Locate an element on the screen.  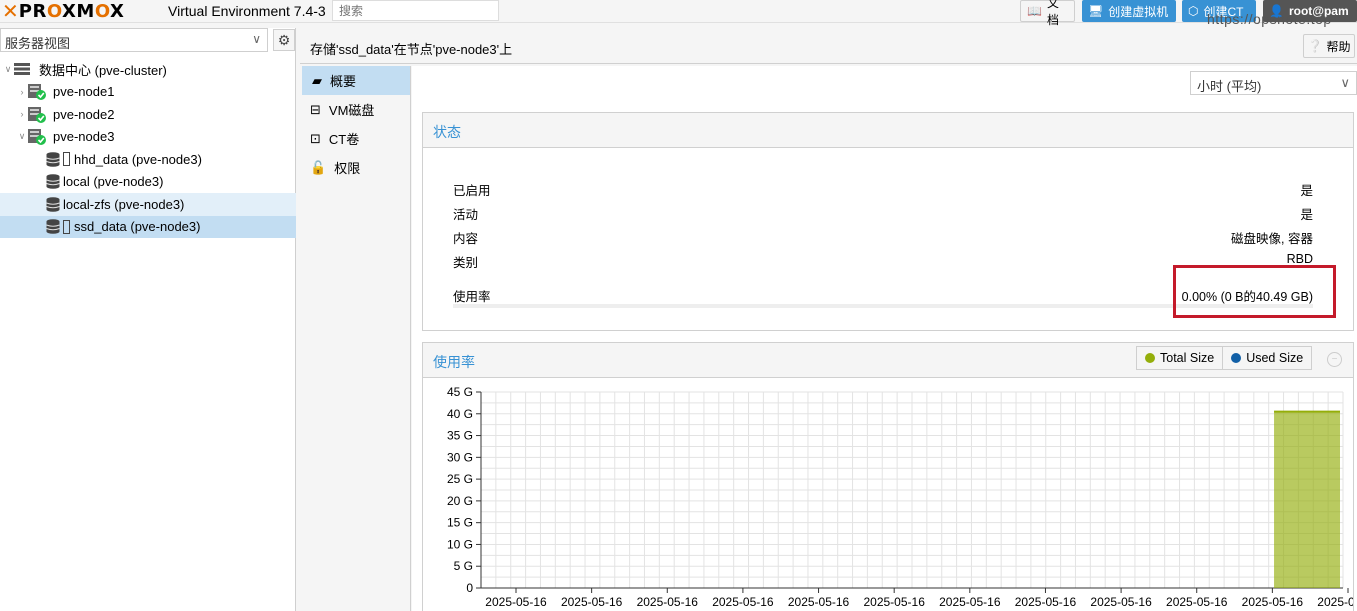
tree-item-label: ssd_data (pve-node3) is located at coordinates (137, 227).